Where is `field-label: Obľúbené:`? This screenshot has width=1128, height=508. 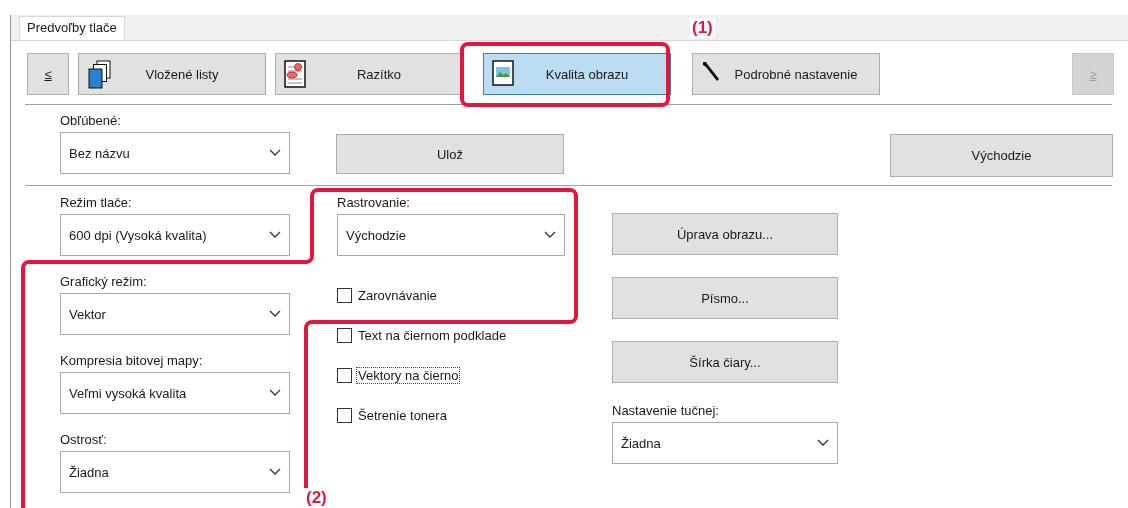
field-label: Obľúbené: is located at coordinates (91, 121).